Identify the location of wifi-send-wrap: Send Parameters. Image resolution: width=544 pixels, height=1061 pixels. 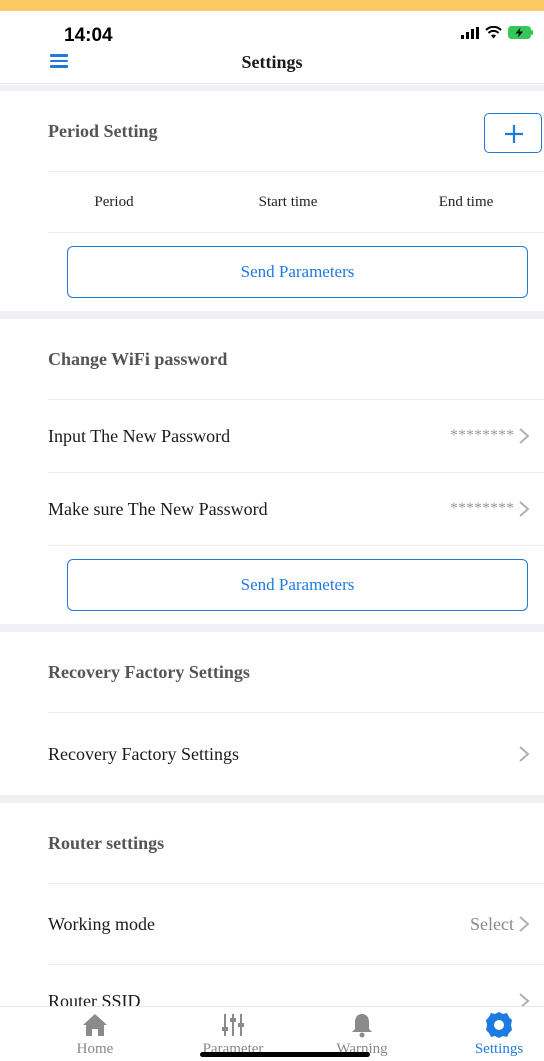
(272, 585).